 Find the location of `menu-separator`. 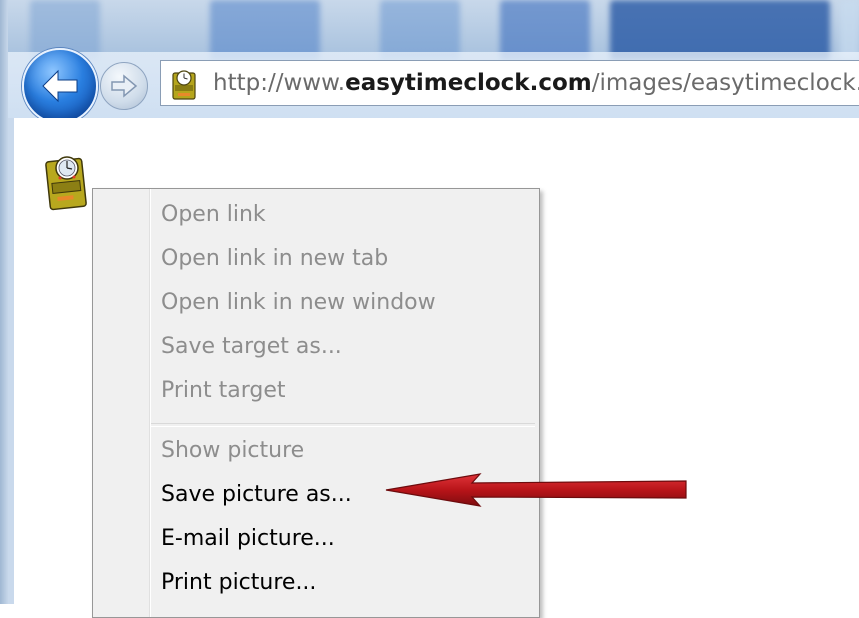

menu-separator is located at coordinates (343, 425).